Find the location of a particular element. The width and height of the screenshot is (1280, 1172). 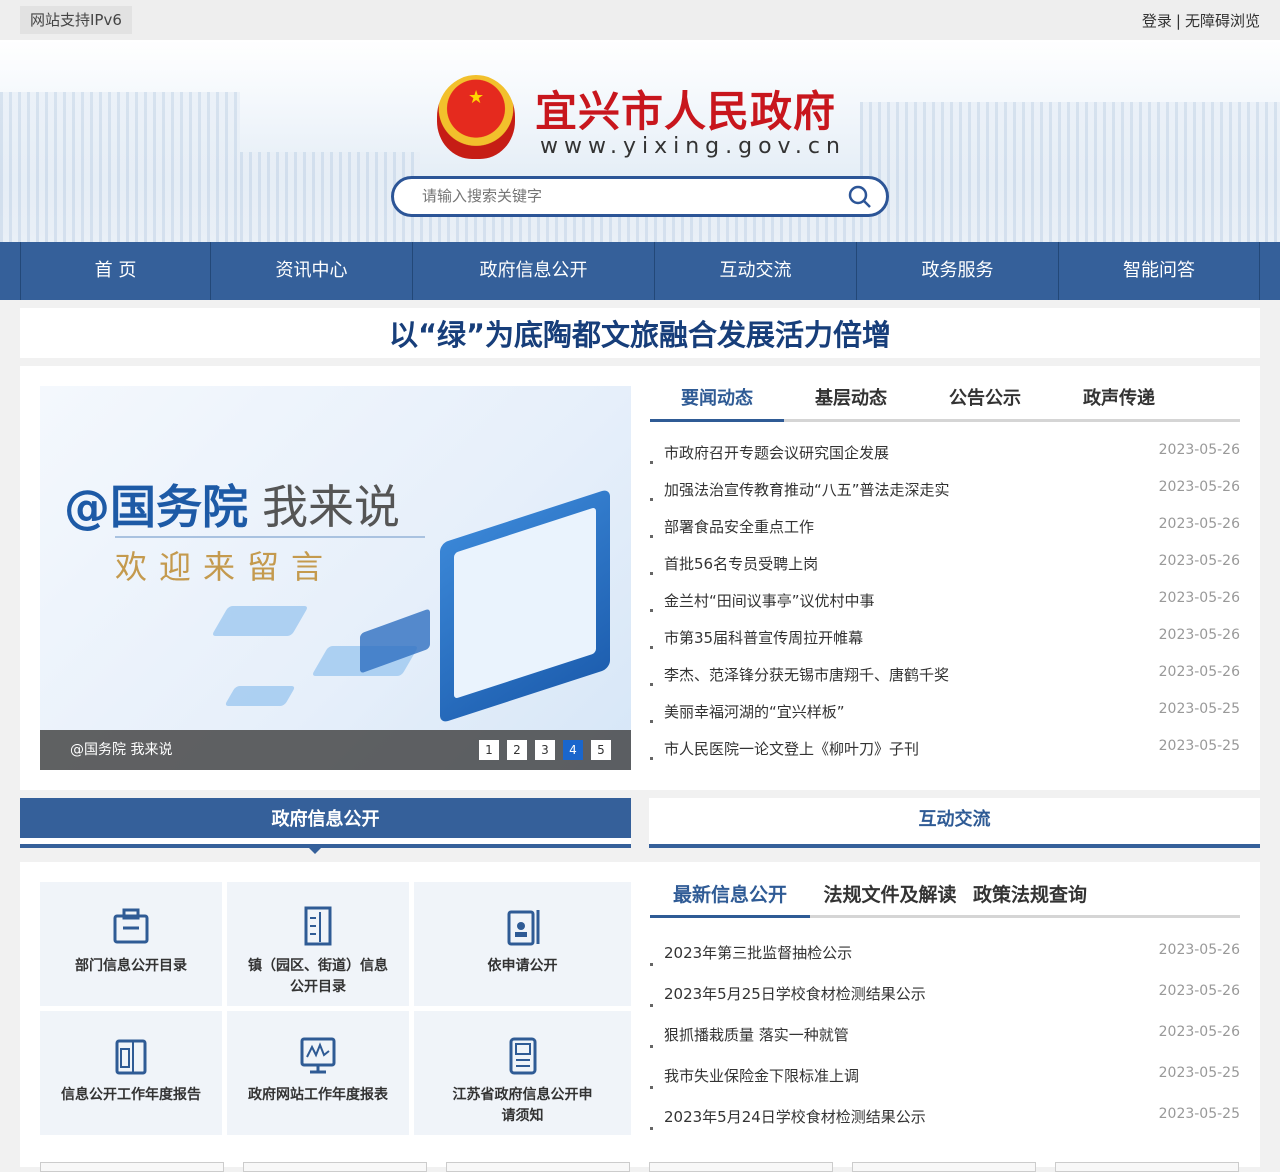

briefcase-icon is located at coordinates (131, 926).